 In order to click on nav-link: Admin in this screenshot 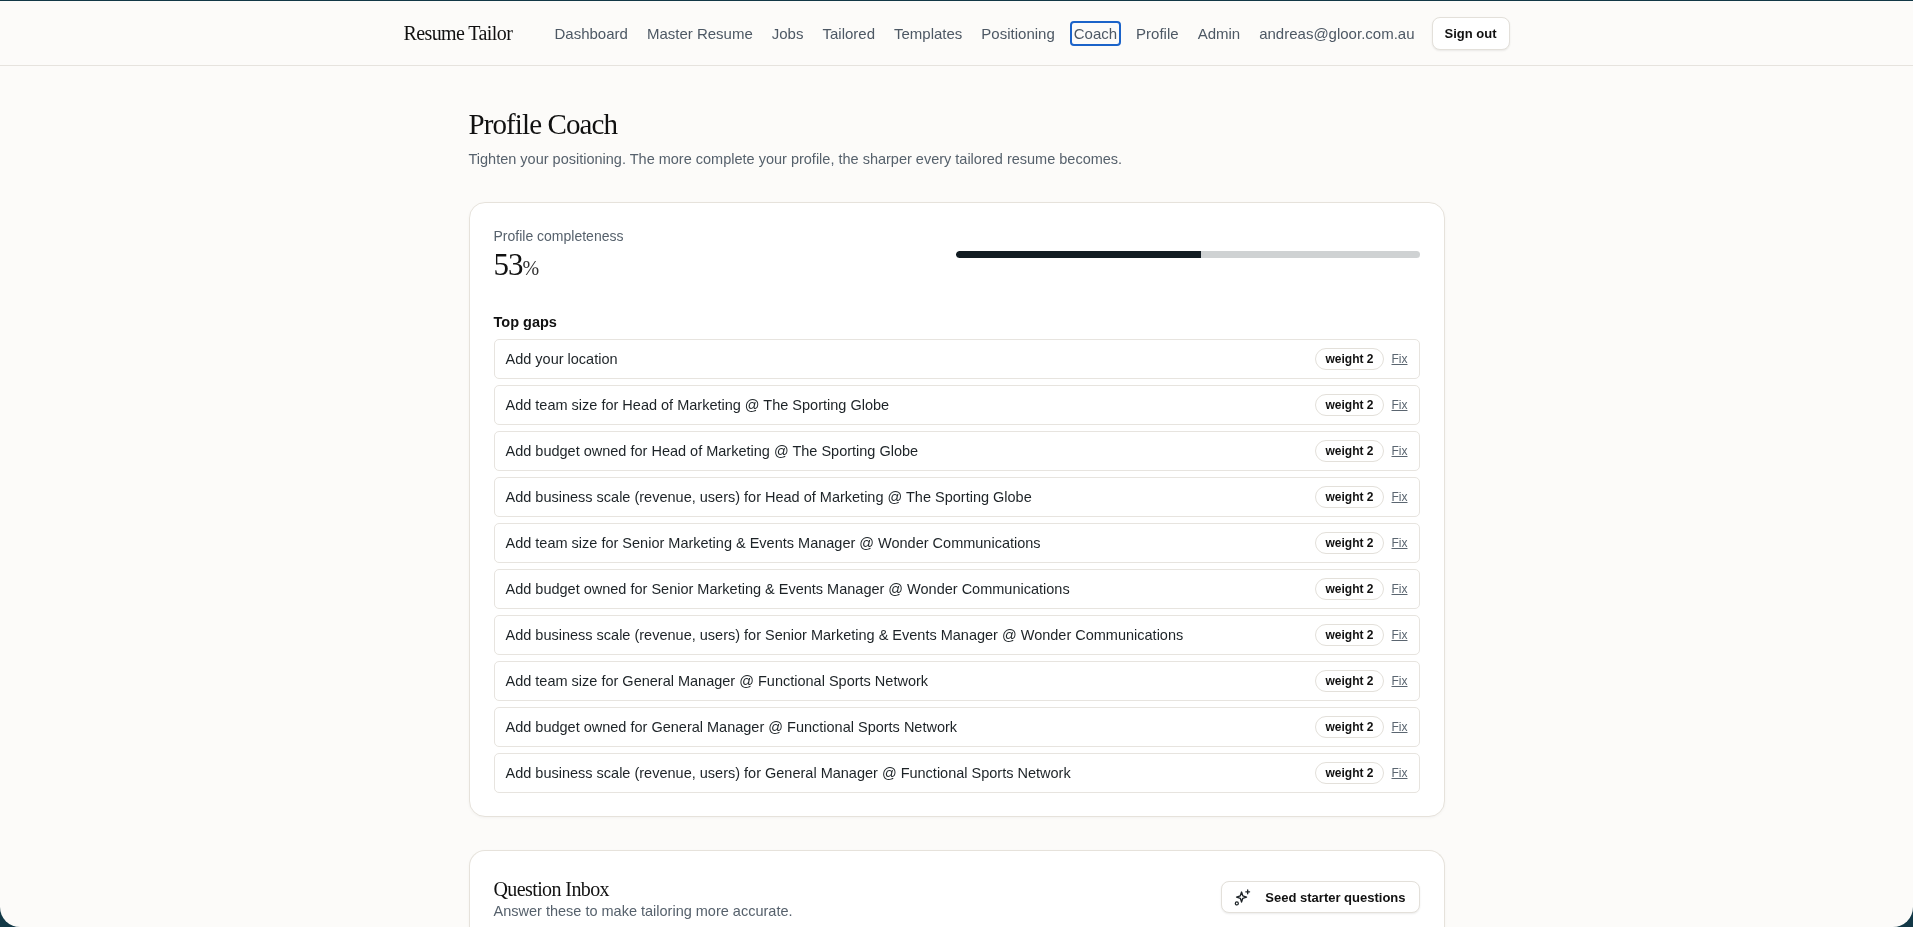, I will do `click(1219, 33)`.